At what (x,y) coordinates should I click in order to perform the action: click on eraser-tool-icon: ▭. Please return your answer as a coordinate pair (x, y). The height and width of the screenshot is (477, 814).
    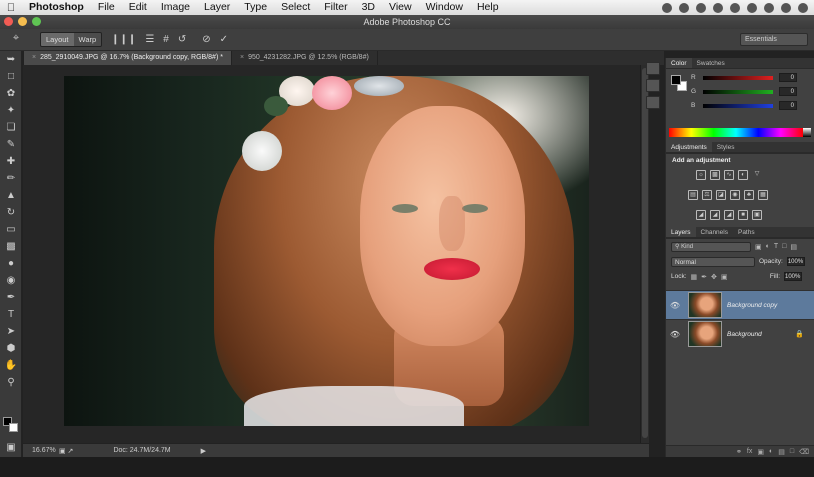
    Looking at the image, I should click on (11, 229).